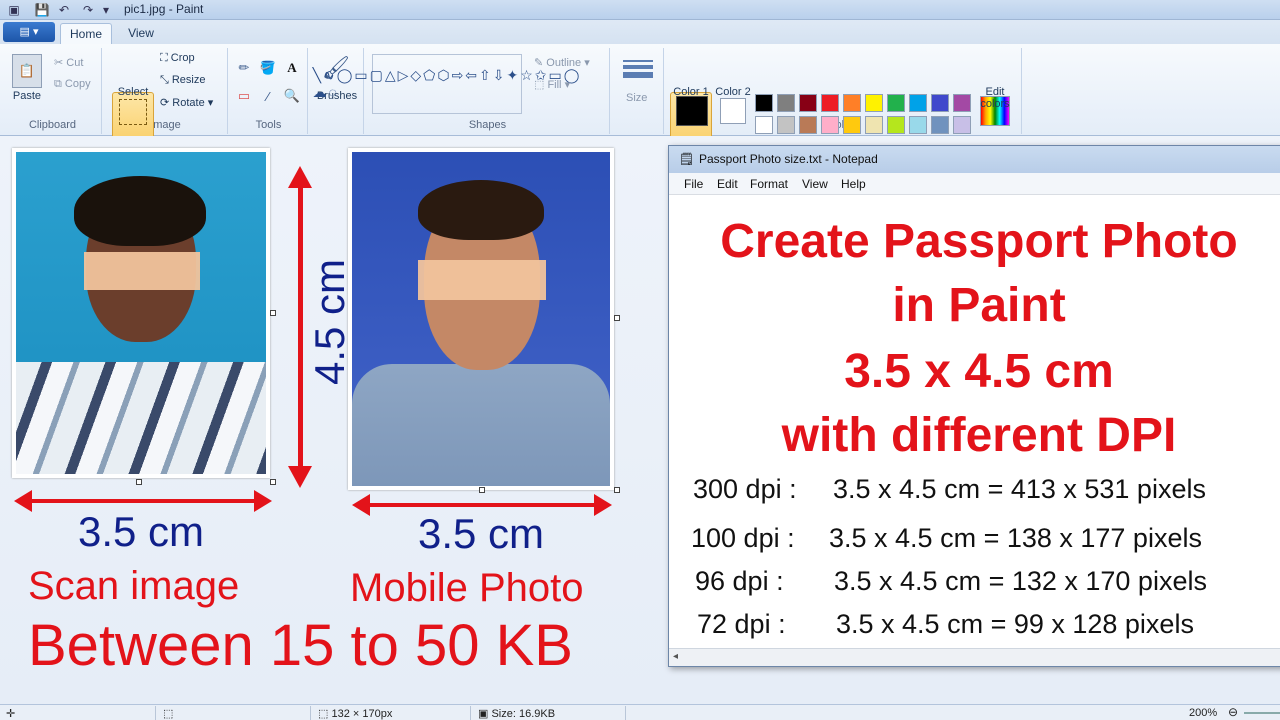  What do you see at coordinates (88, 10) in the screenshot?
I see `redo-icon: ↷` at bounding box center [88, 10].